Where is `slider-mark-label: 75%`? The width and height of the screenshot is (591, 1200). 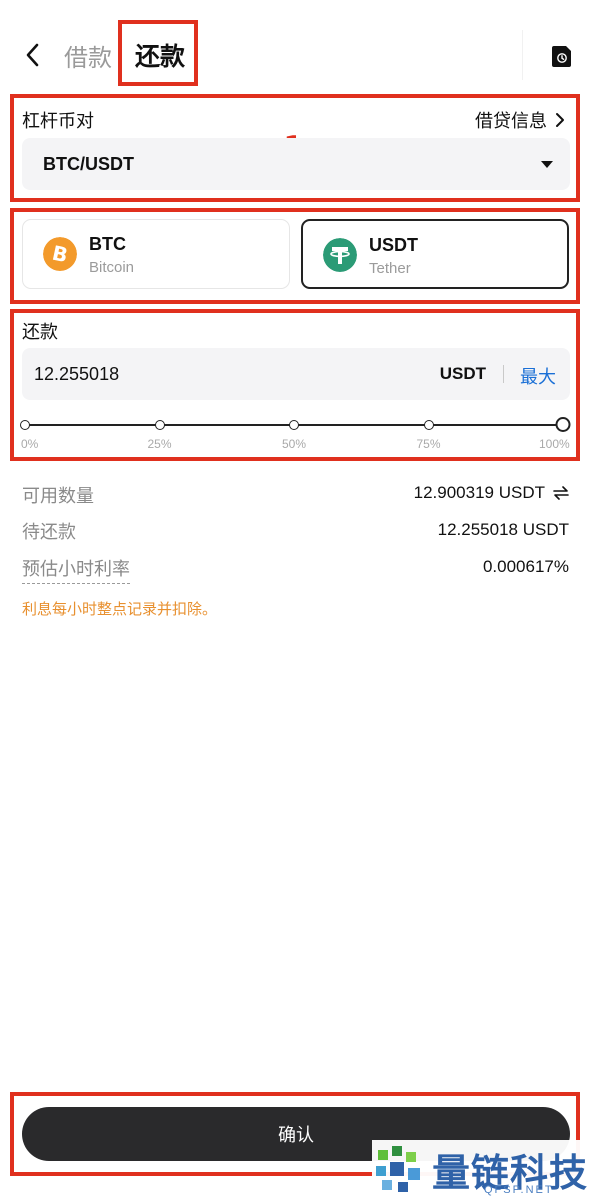
slider-mark-label: 75% is located at coordinates (428, 444).